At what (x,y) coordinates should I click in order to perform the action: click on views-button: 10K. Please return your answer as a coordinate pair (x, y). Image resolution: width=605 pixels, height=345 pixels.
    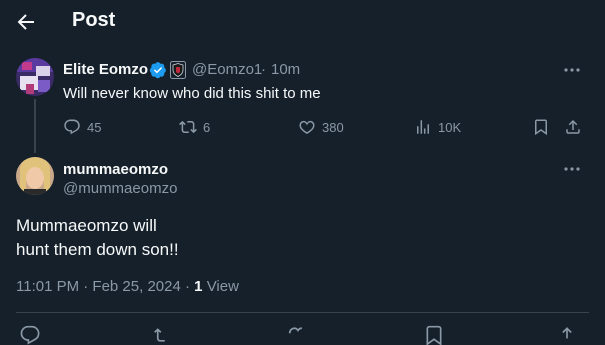
    Looking at the image, I should click on (437, 127).